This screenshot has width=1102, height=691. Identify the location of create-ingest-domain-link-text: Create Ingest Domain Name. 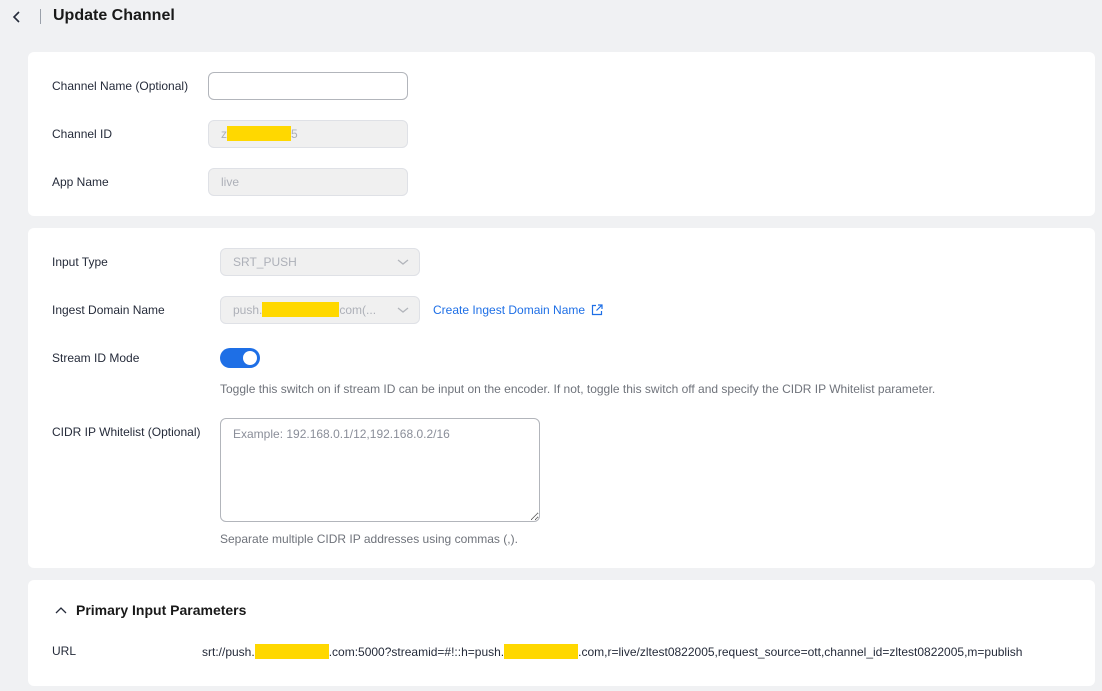
(509, 310).